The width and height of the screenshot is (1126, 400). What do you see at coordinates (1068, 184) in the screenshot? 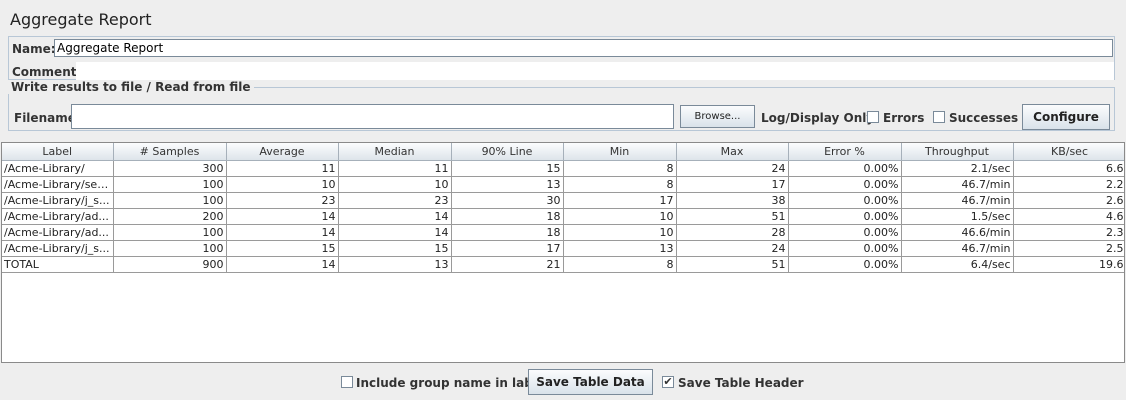
I see `table-cell: 2.2` at bounding box center [1068, 184].